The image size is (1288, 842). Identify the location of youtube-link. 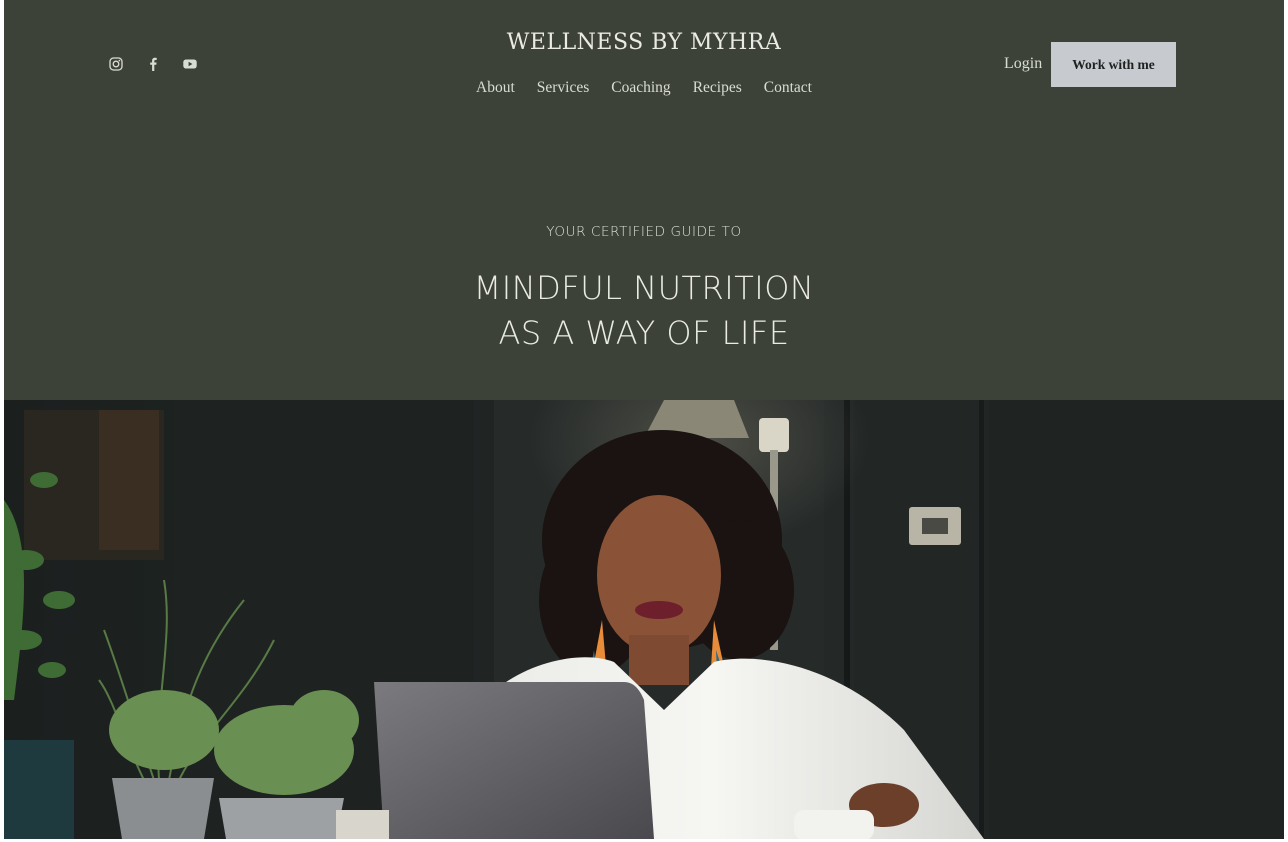
(190, 64).